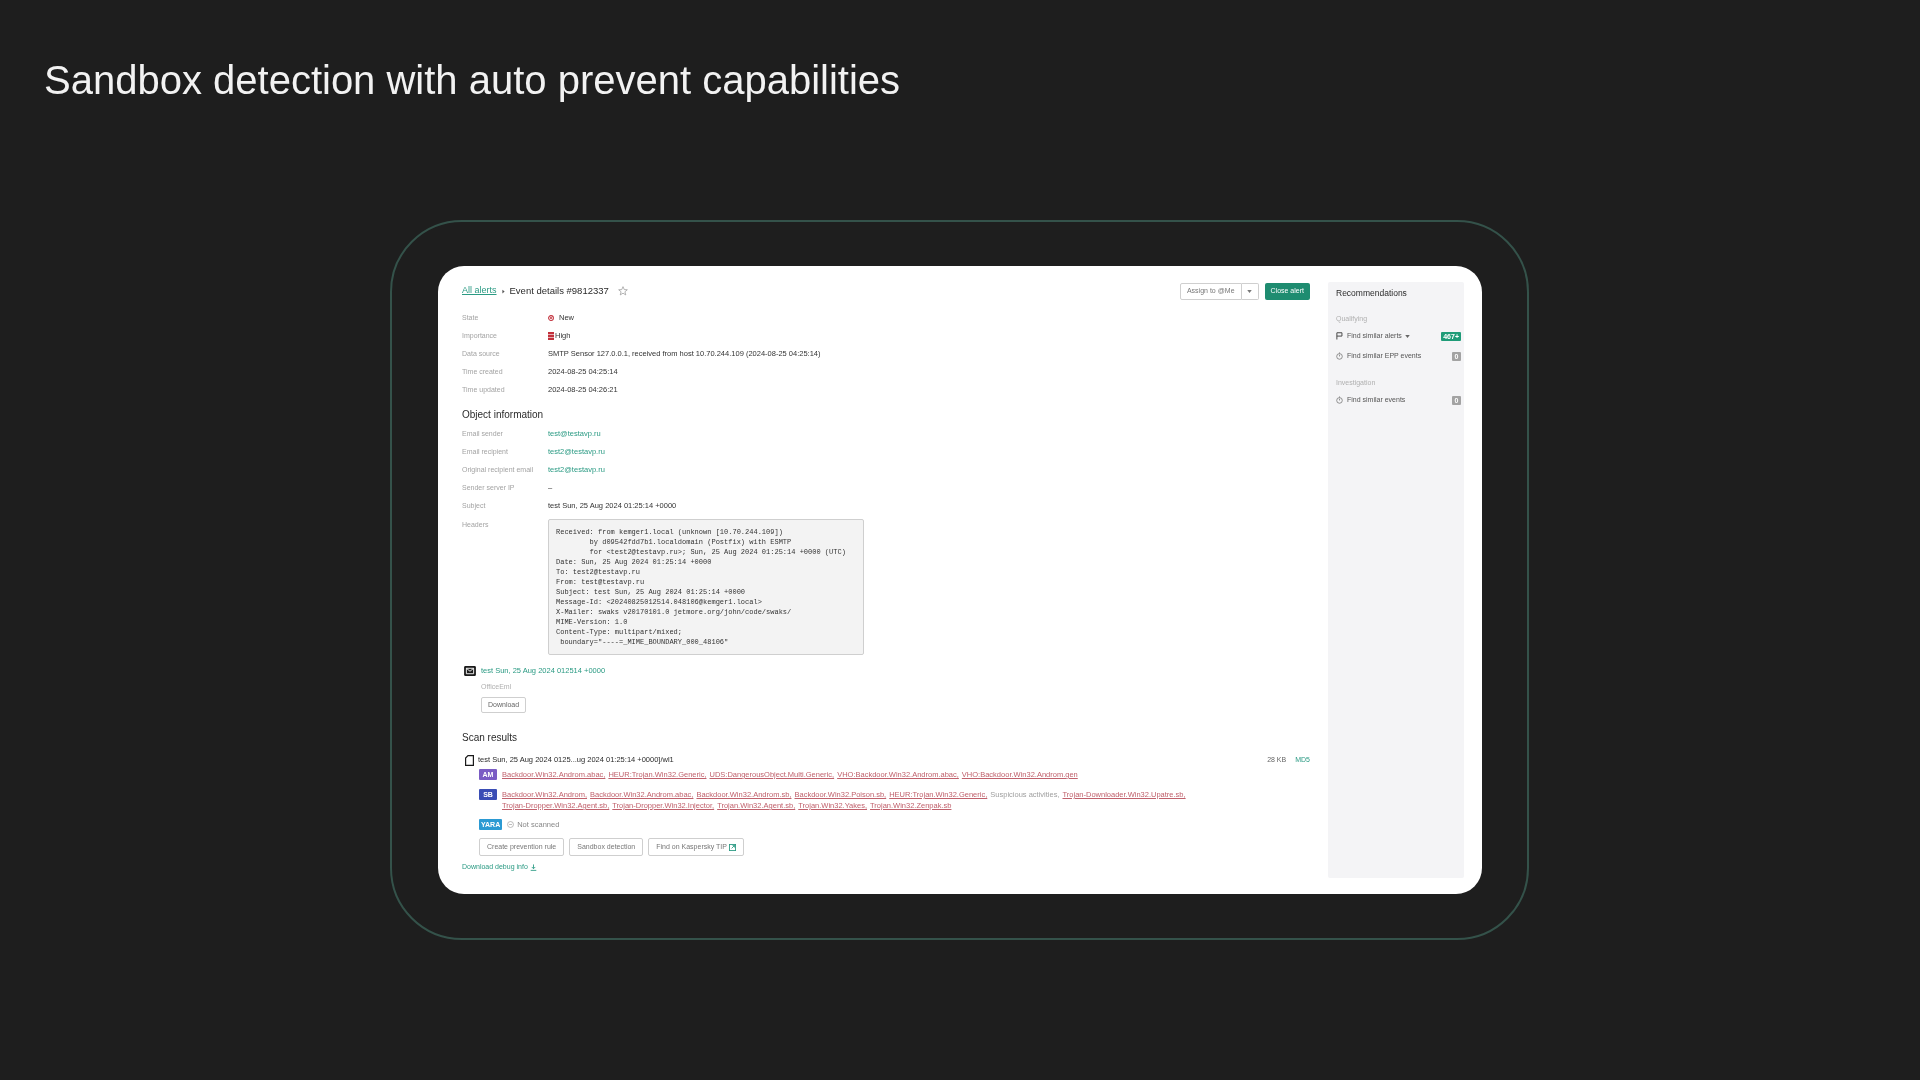 The image size is (1920, 1080). Describe the element at coordinates (1339, 336) in the screenshot. I see `flag-icon` at that location.